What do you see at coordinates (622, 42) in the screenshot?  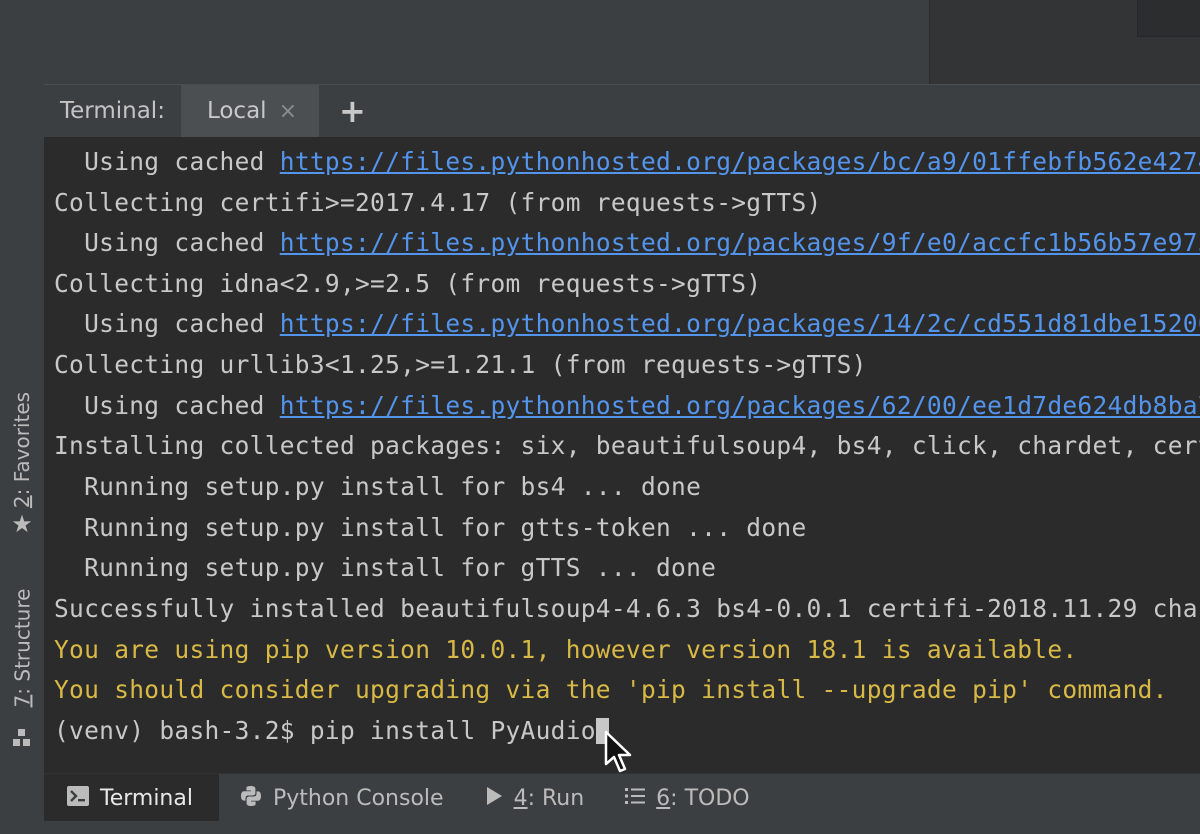 I see `editor-area` at bounding box center [622, 42].